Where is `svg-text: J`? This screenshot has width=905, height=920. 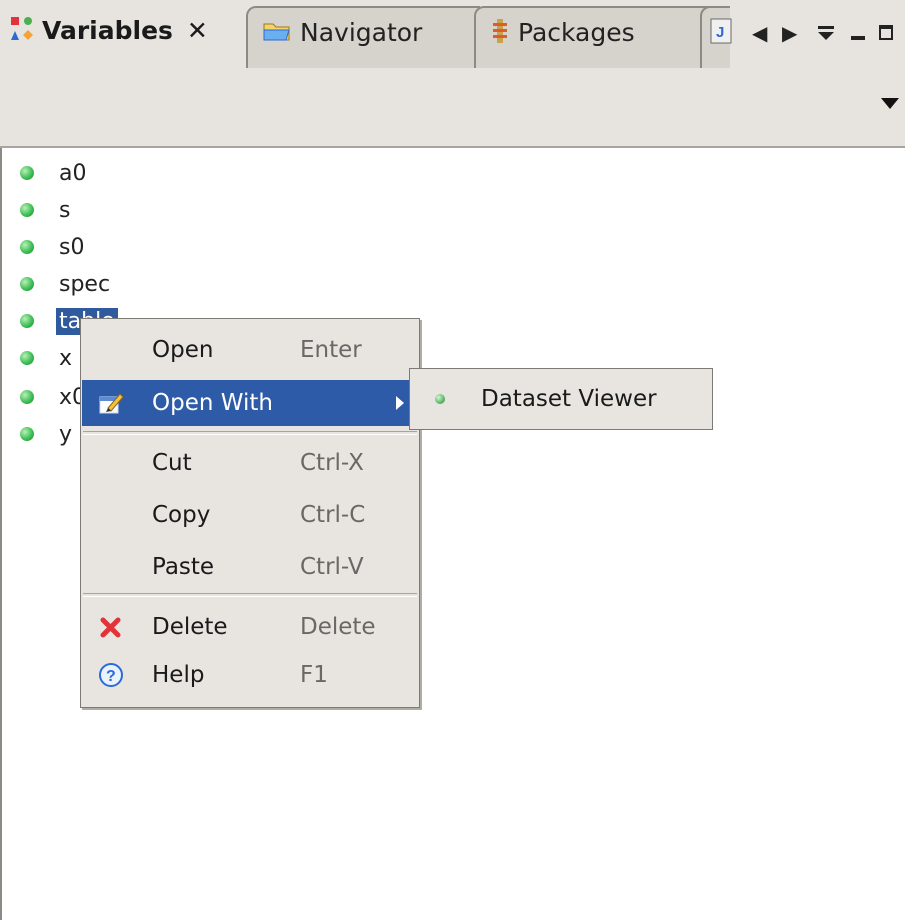
svg-text: J is located at coordinates (720, 32).